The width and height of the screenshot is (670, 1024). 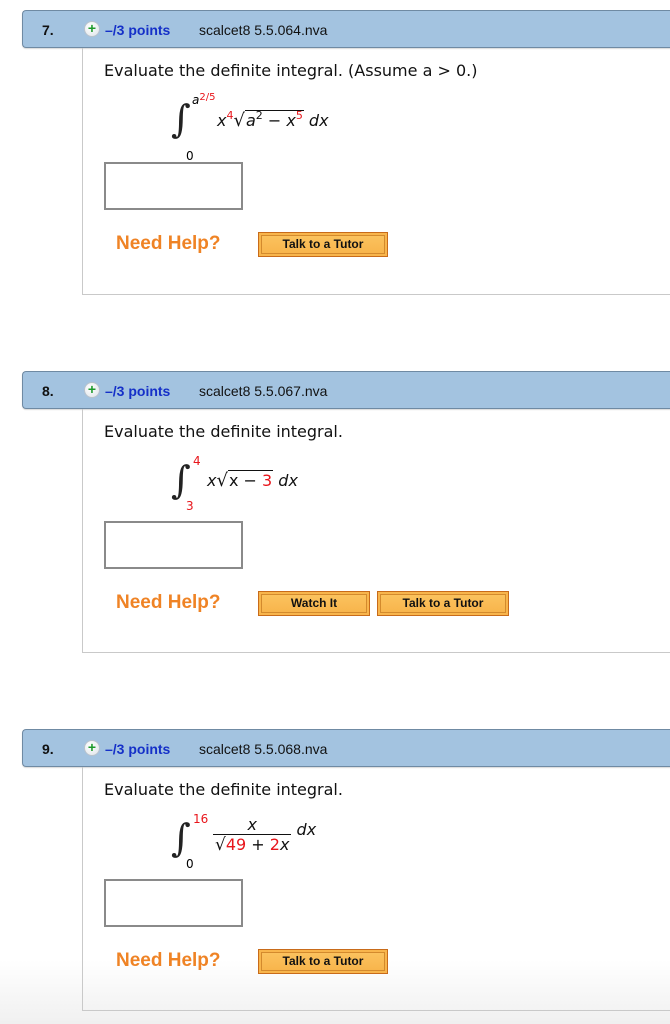 What do you see at coordinates (48, 391) in the screenshot?
I see `question-number: 8.` at bounding box center [48, 391].